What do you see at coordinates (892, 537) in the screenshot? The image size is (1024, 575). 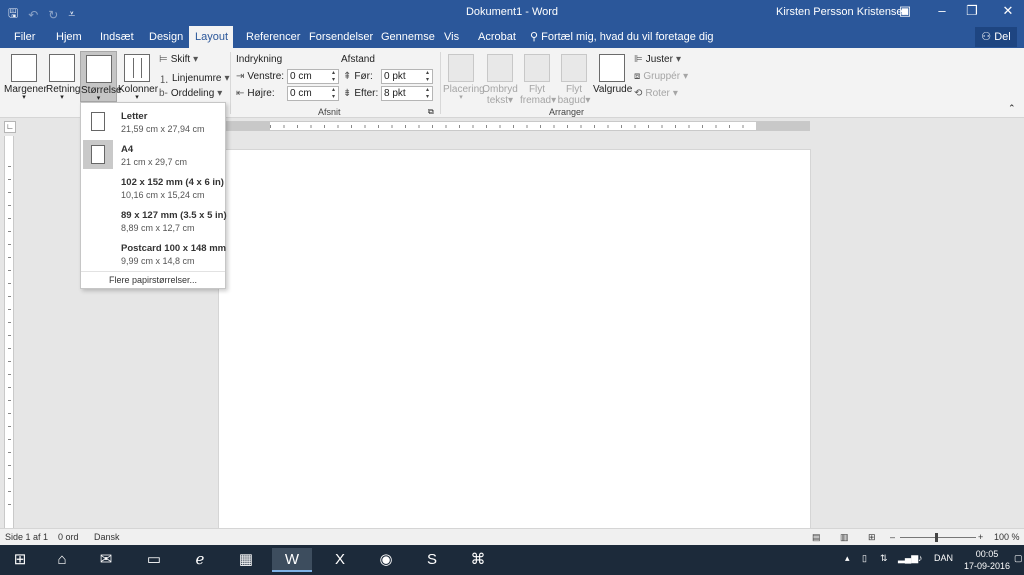 I see `zoom-out-icon: –` at bounding box center [892, 537].